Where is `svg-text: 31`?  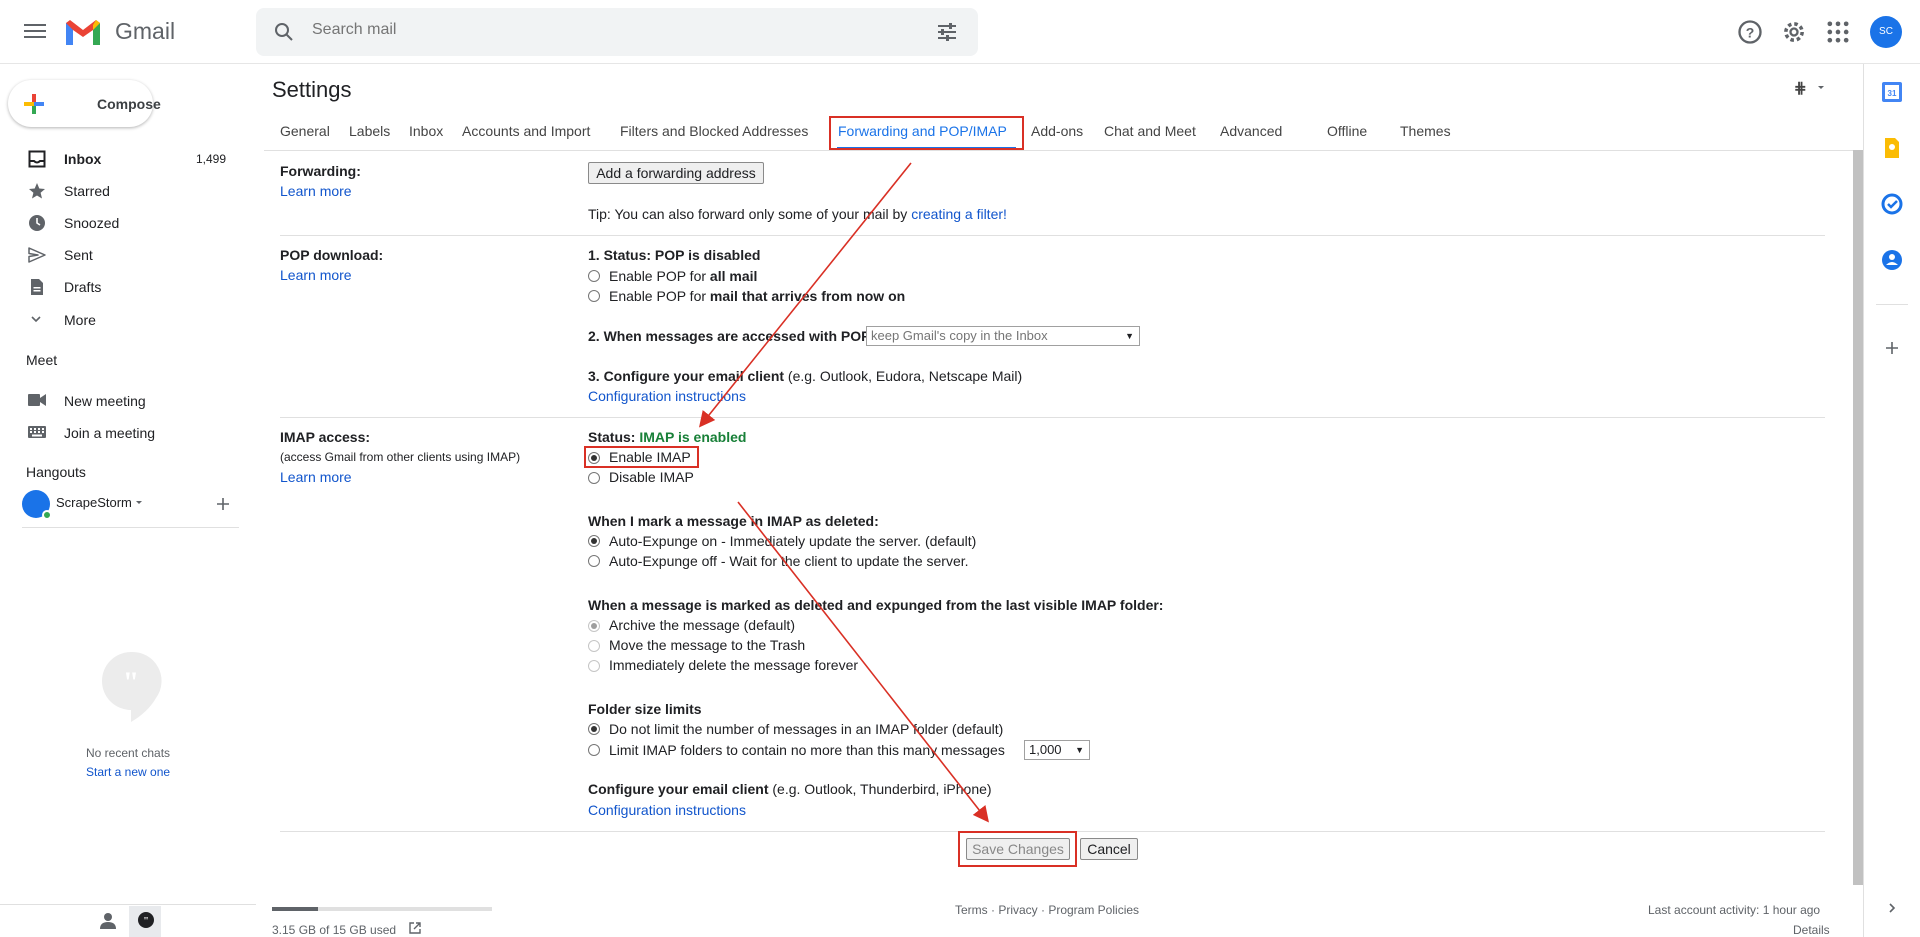 svg-text: 31 is located at coordinates (1892, 93).